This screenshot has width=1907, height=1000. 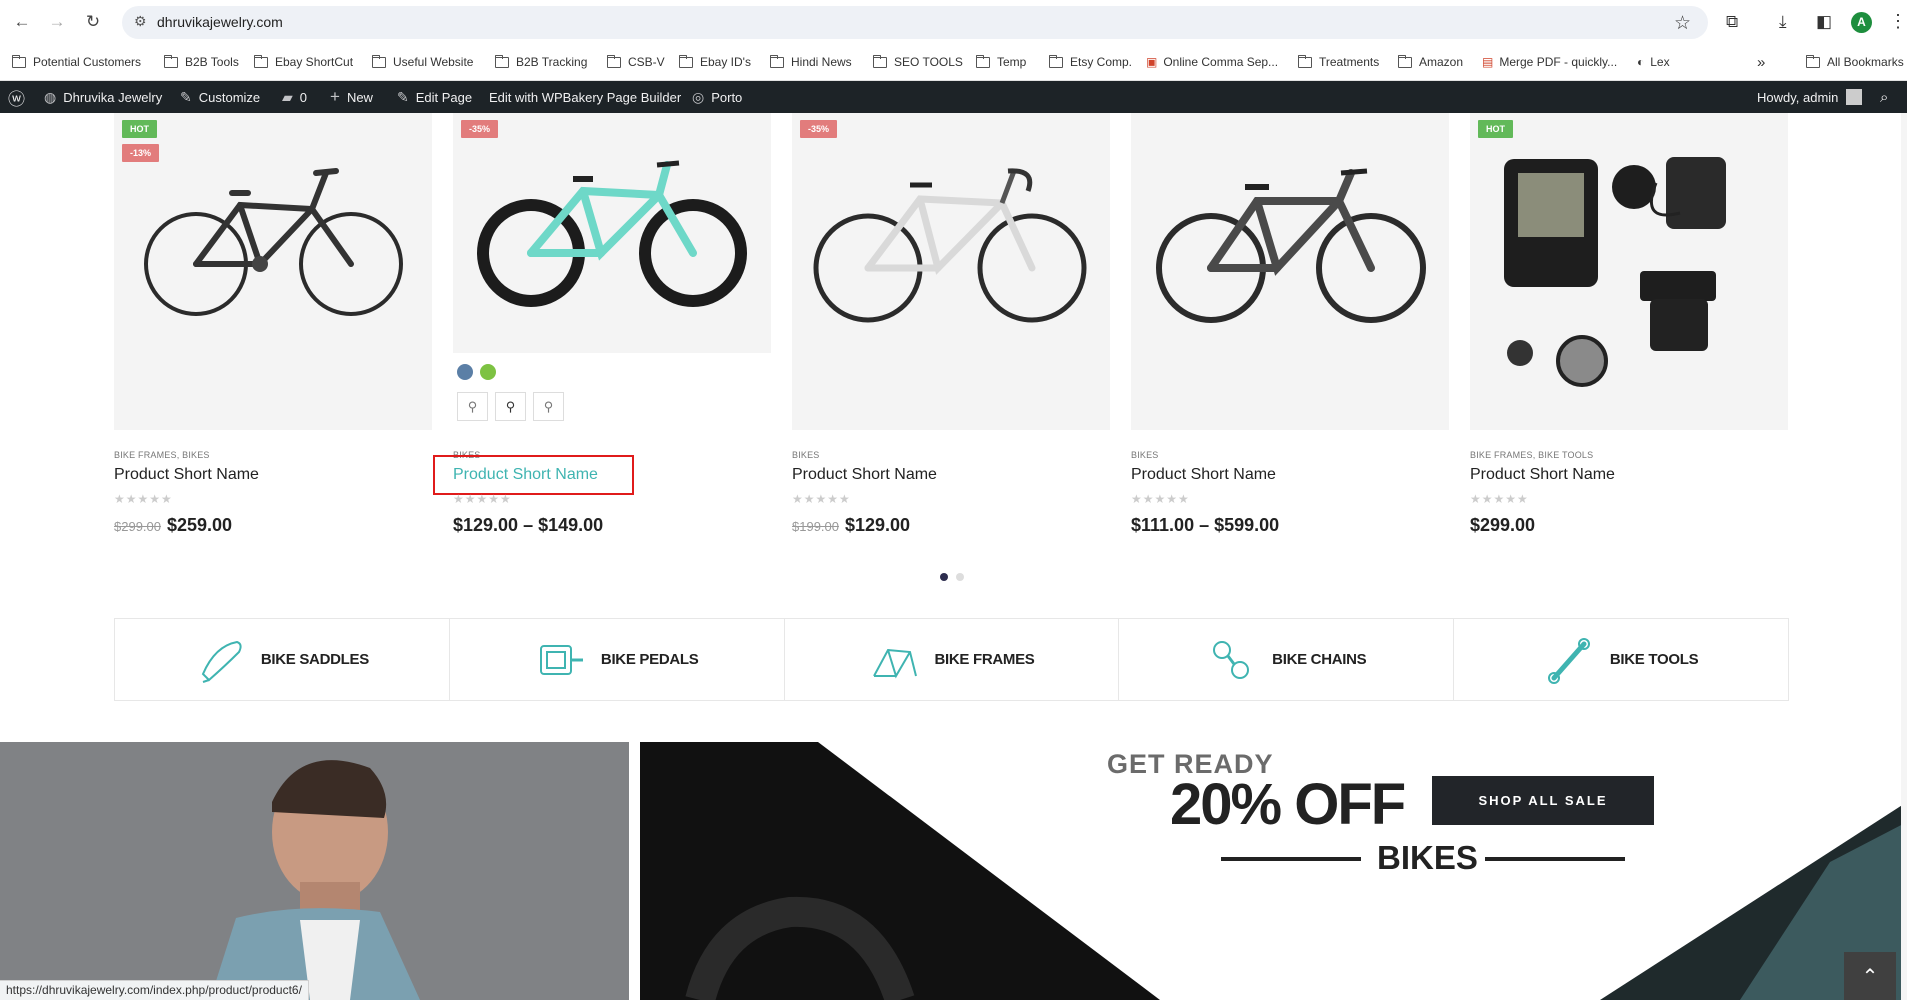 What do you see at coordinates (93, 22) in the screenshot?
I see `reload-icon: ↻` at bounding box center [93, 22].